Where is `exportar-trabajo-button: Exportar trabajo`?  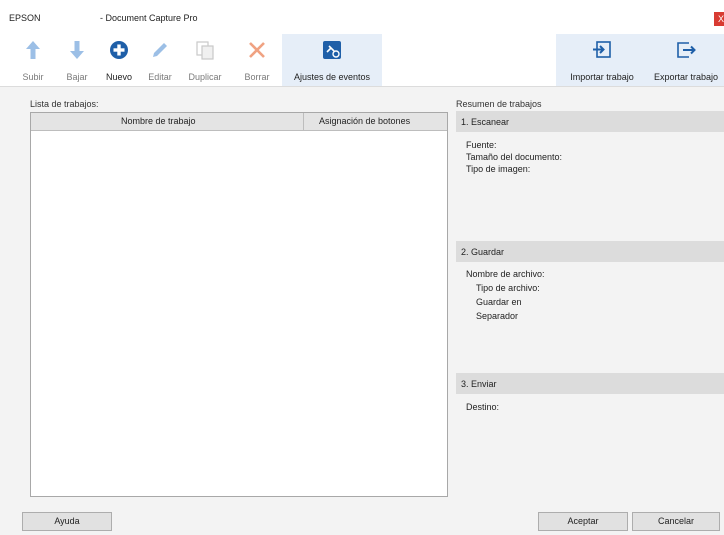
exportar-trabajo-button: Exportar trabajo is located at coordinates (686, 60).